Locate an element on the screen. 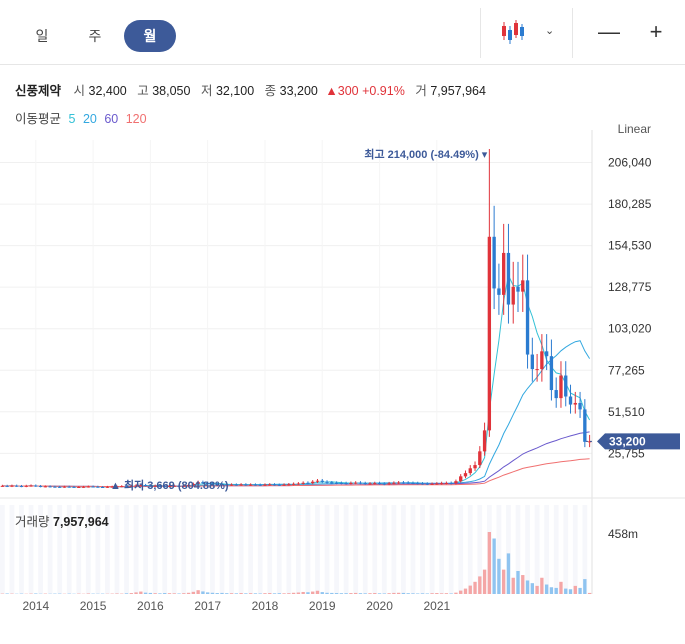 This screenshot has height=644, width=685. ma-120-line is located at coordinates (296, 472).